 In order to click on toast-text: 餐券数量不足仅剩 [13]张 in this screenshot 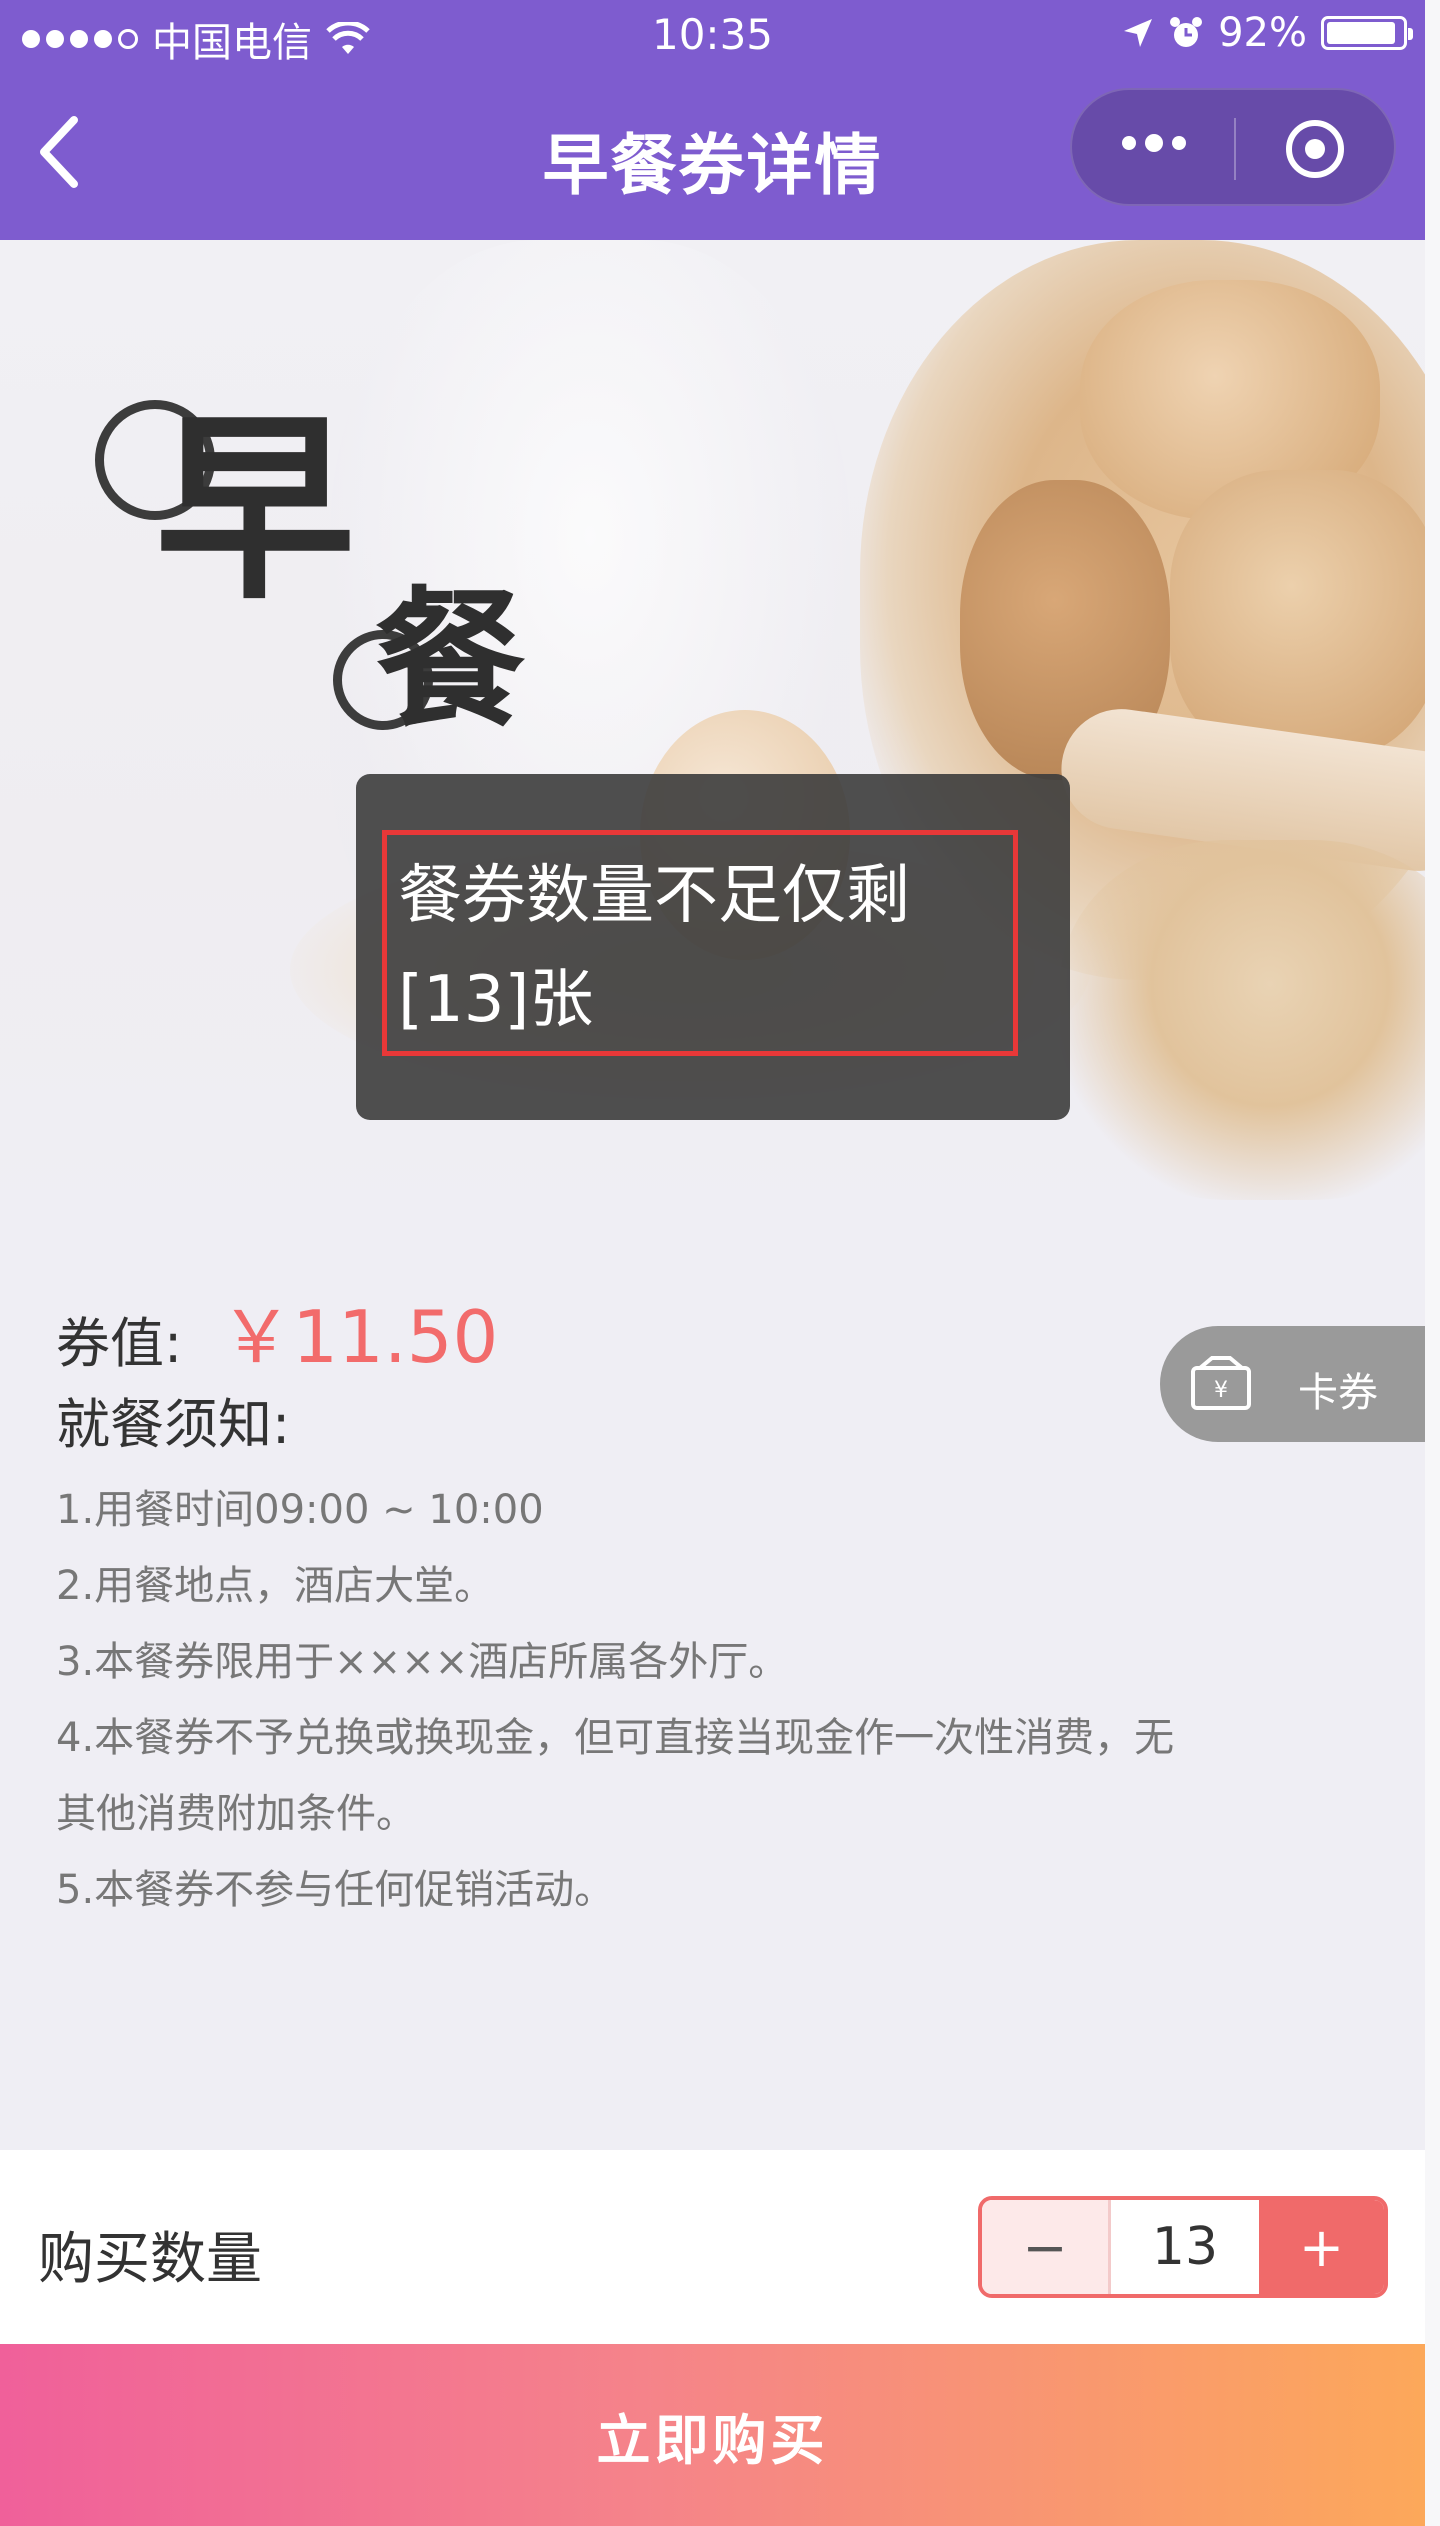, I will do `click(698, 948)`.